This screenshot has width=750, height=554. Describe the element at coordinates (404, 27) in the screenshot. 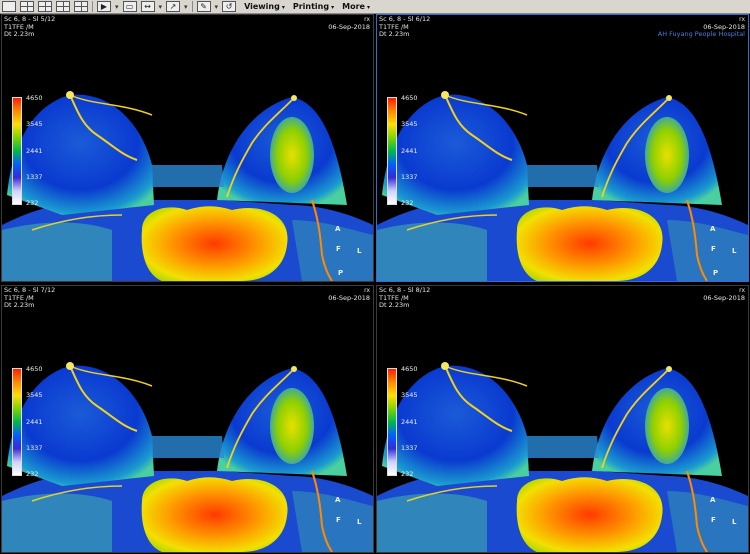

I see `viewport-info-top-left: Sc 6, 8 - Sl 6/12 T1TFE /M Dt 2.23m` at that location.